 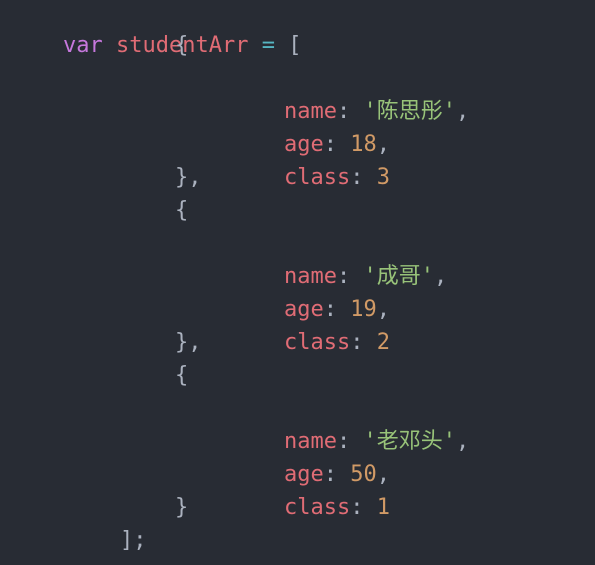 What do you see at coordinates (376, 441) in the screenshot?
I see `property-line-name: name: '老邓头',` at bounding box center [376, 441].